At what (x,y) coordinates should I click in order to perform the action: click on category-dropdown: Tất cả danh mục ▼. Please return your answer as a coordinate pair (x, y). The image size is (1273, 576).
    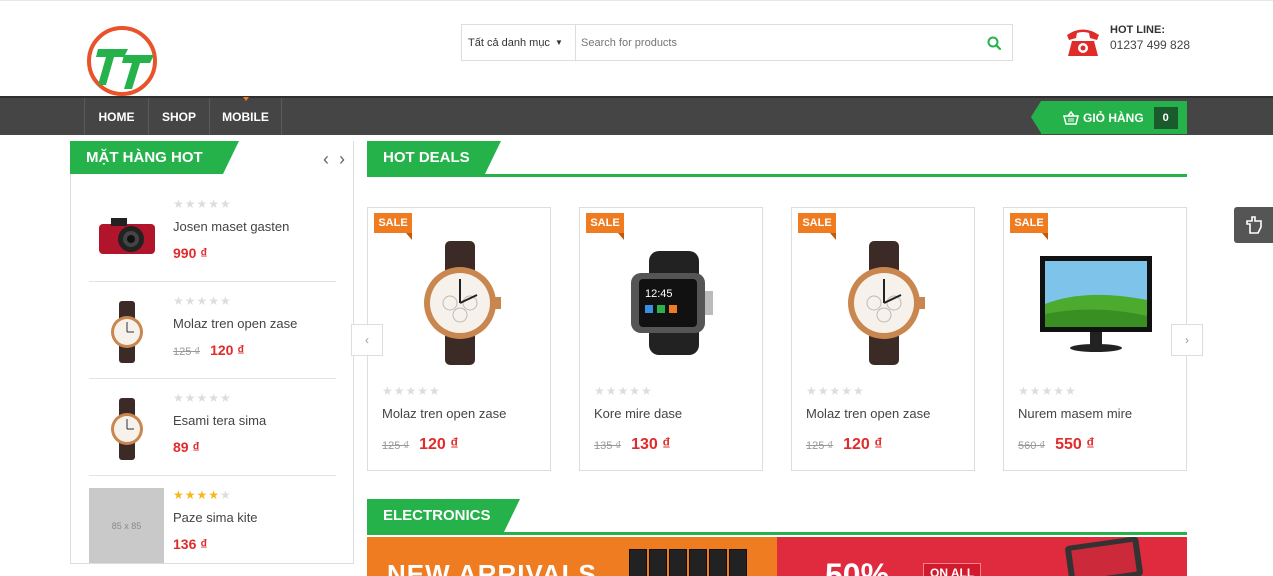
    Looking at the image, I should click on (519, 42).